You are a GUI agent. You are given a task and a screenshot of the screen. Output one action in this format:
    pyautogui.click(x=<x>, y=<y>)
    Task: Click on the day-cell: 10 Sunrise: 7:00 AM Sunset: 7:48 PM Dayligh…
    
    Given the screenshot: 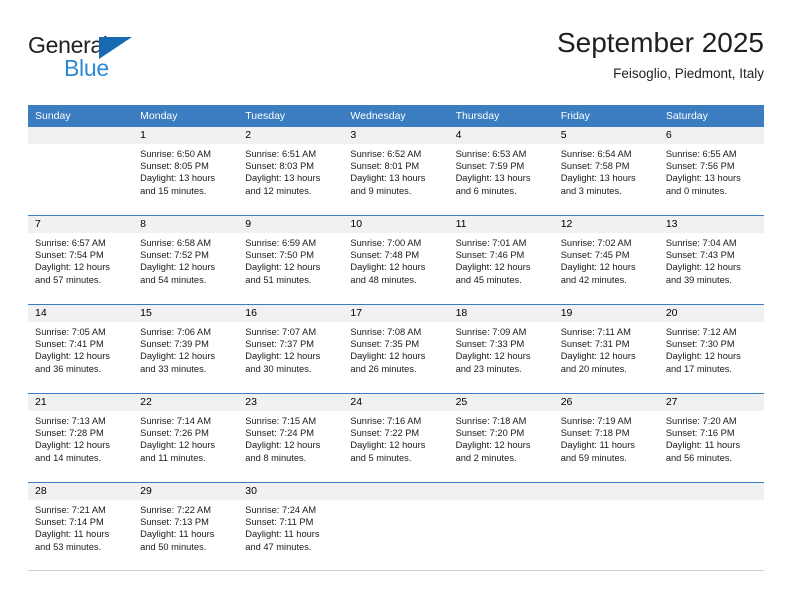 What is the action you would take?
    pyautogui.click(x=396, y=260)
    